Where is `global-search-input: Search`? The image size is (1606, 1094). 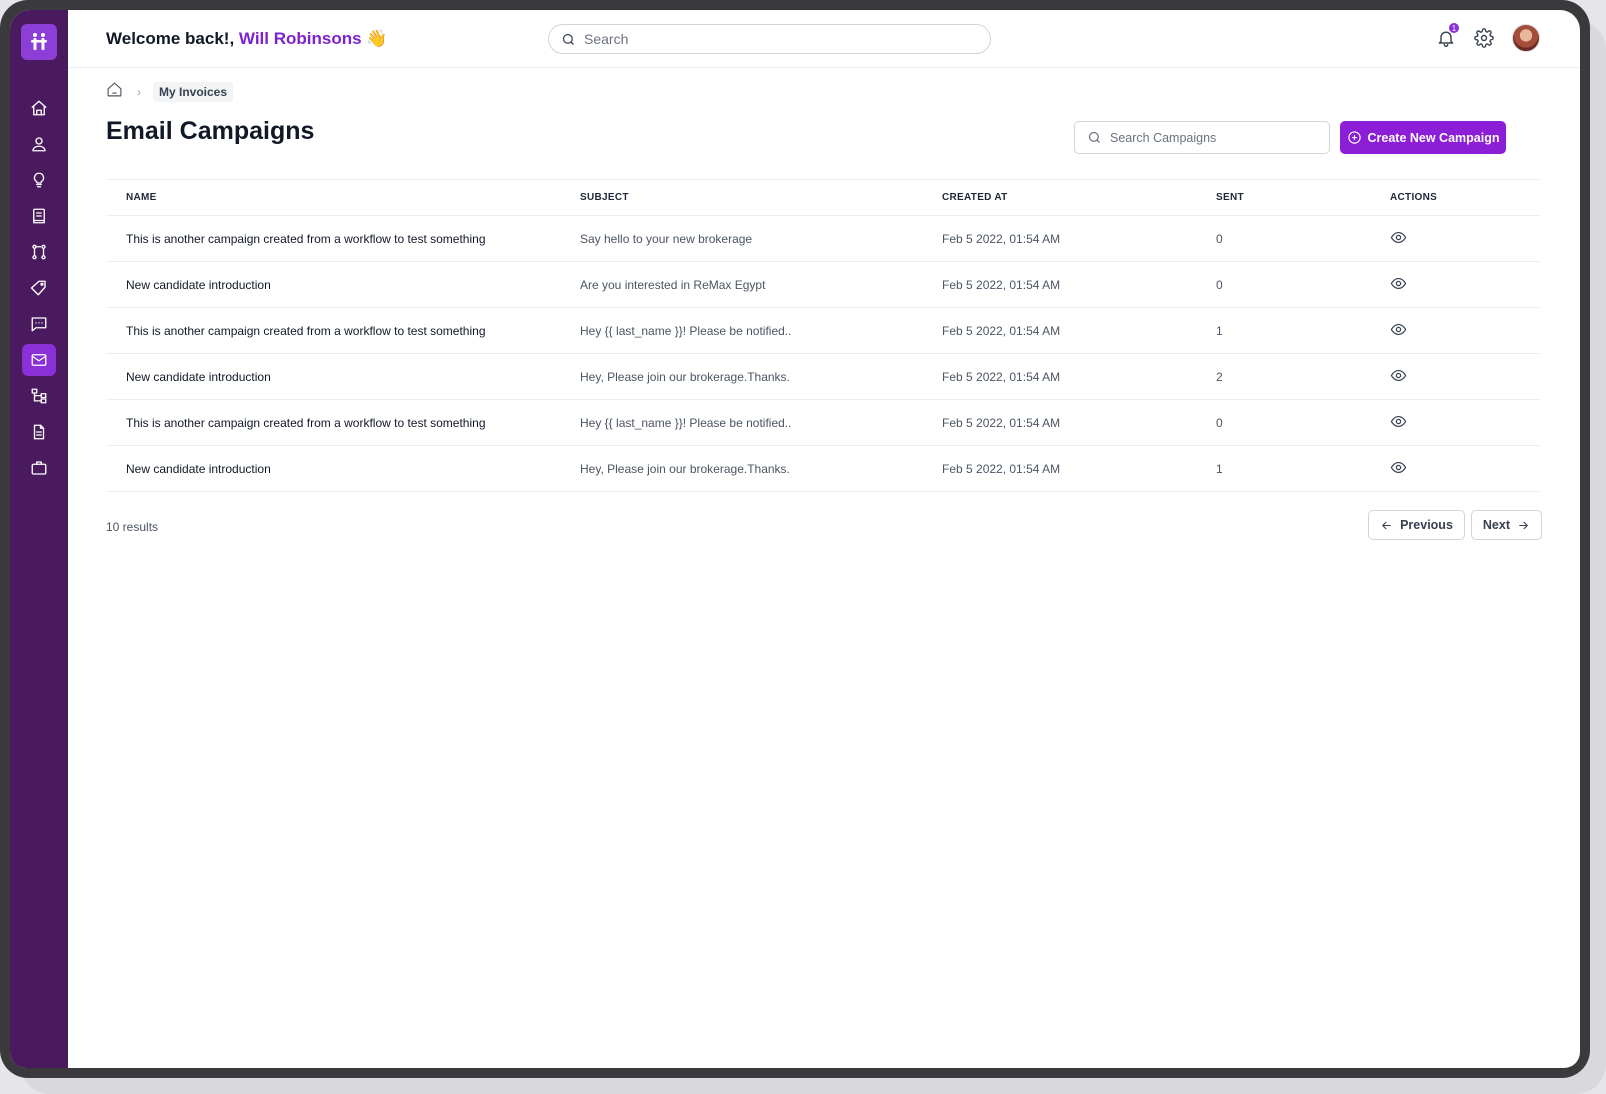
global-search-input: Search is located at coordinates (769, 39).